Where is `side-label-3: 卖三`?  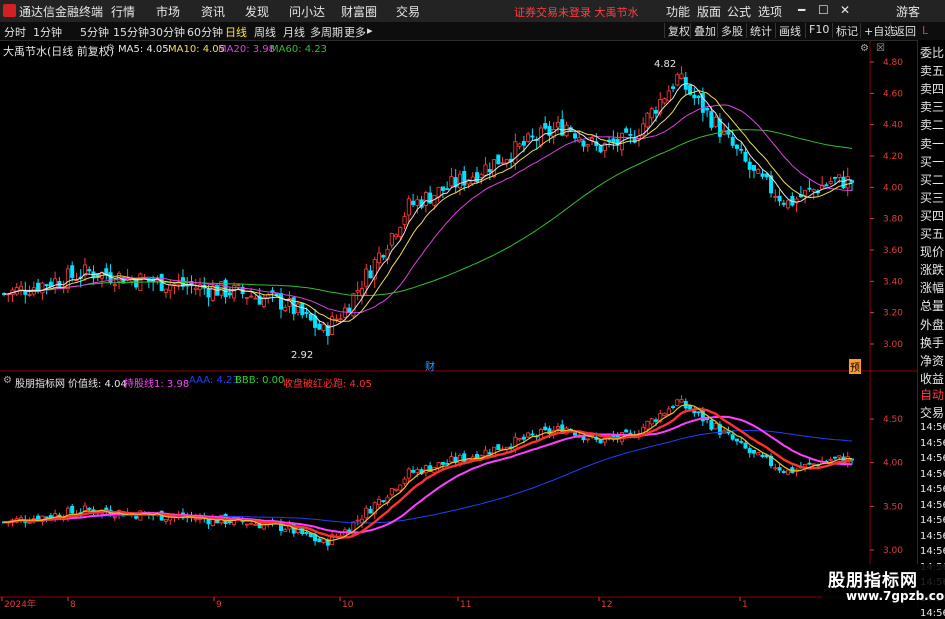 side-label-3: 卖三 is located at coordinates (932, 107).